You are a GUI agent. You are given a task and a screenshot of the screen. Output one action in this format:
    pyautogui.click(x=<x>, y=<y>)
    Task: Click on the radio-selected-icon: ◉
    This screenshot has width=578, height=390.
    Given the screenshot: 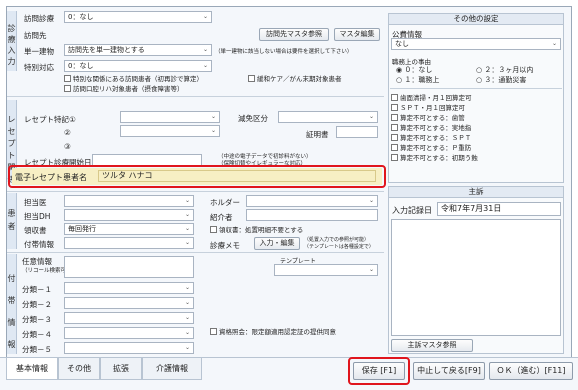 What is the action you would take?
    pyautogui.click(x=399, y=70)
    